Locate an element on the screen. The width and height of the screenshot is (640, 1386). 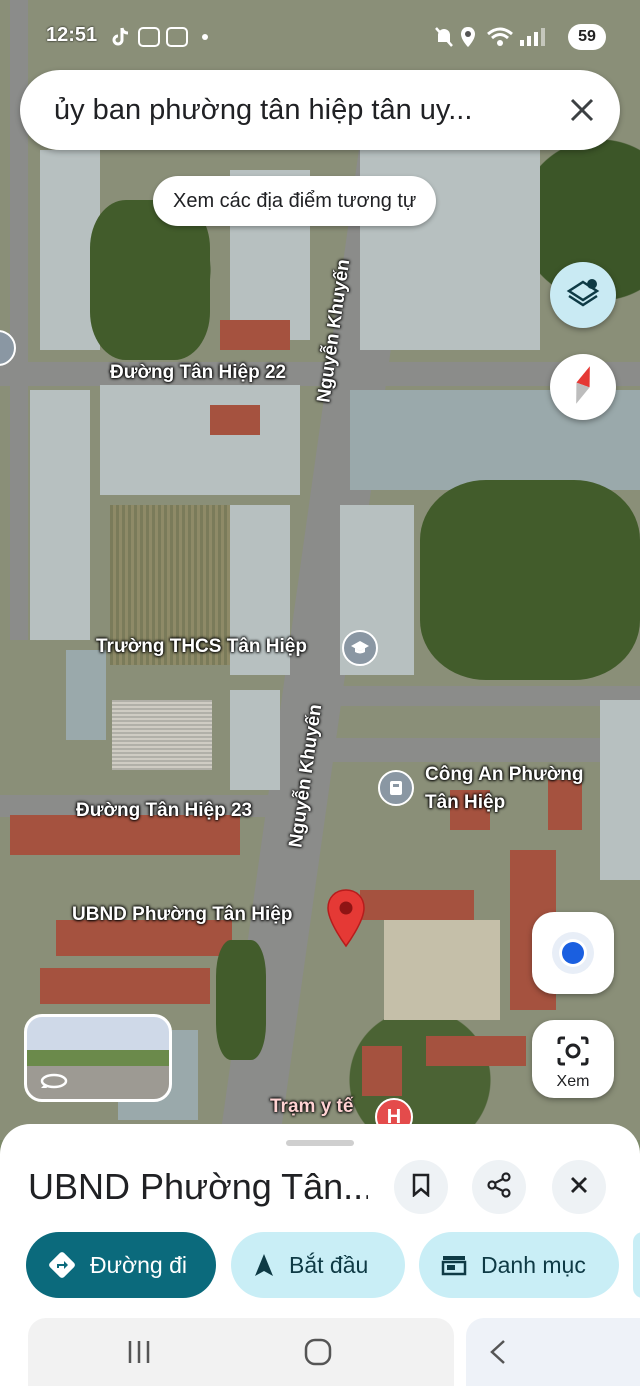
more-actions-chip is located at coordinates (636, 1265).